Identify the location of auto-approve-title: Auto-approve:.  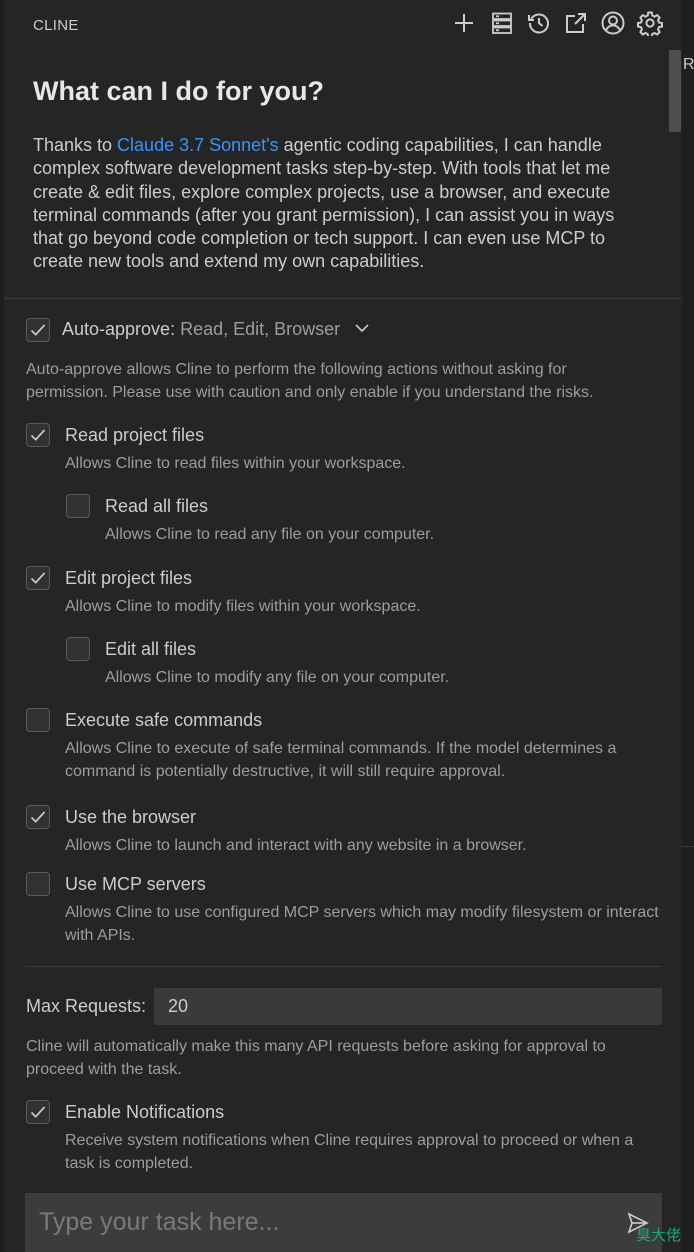
(119, 329).